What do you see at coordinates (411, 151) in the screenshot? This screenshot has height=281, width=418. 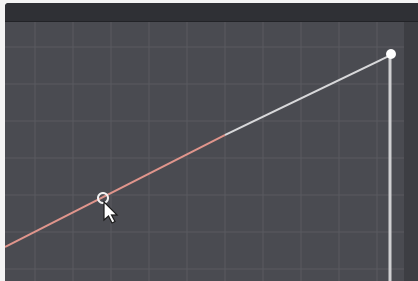 I see `right-panel-edge` at bounding box center [411, 151].